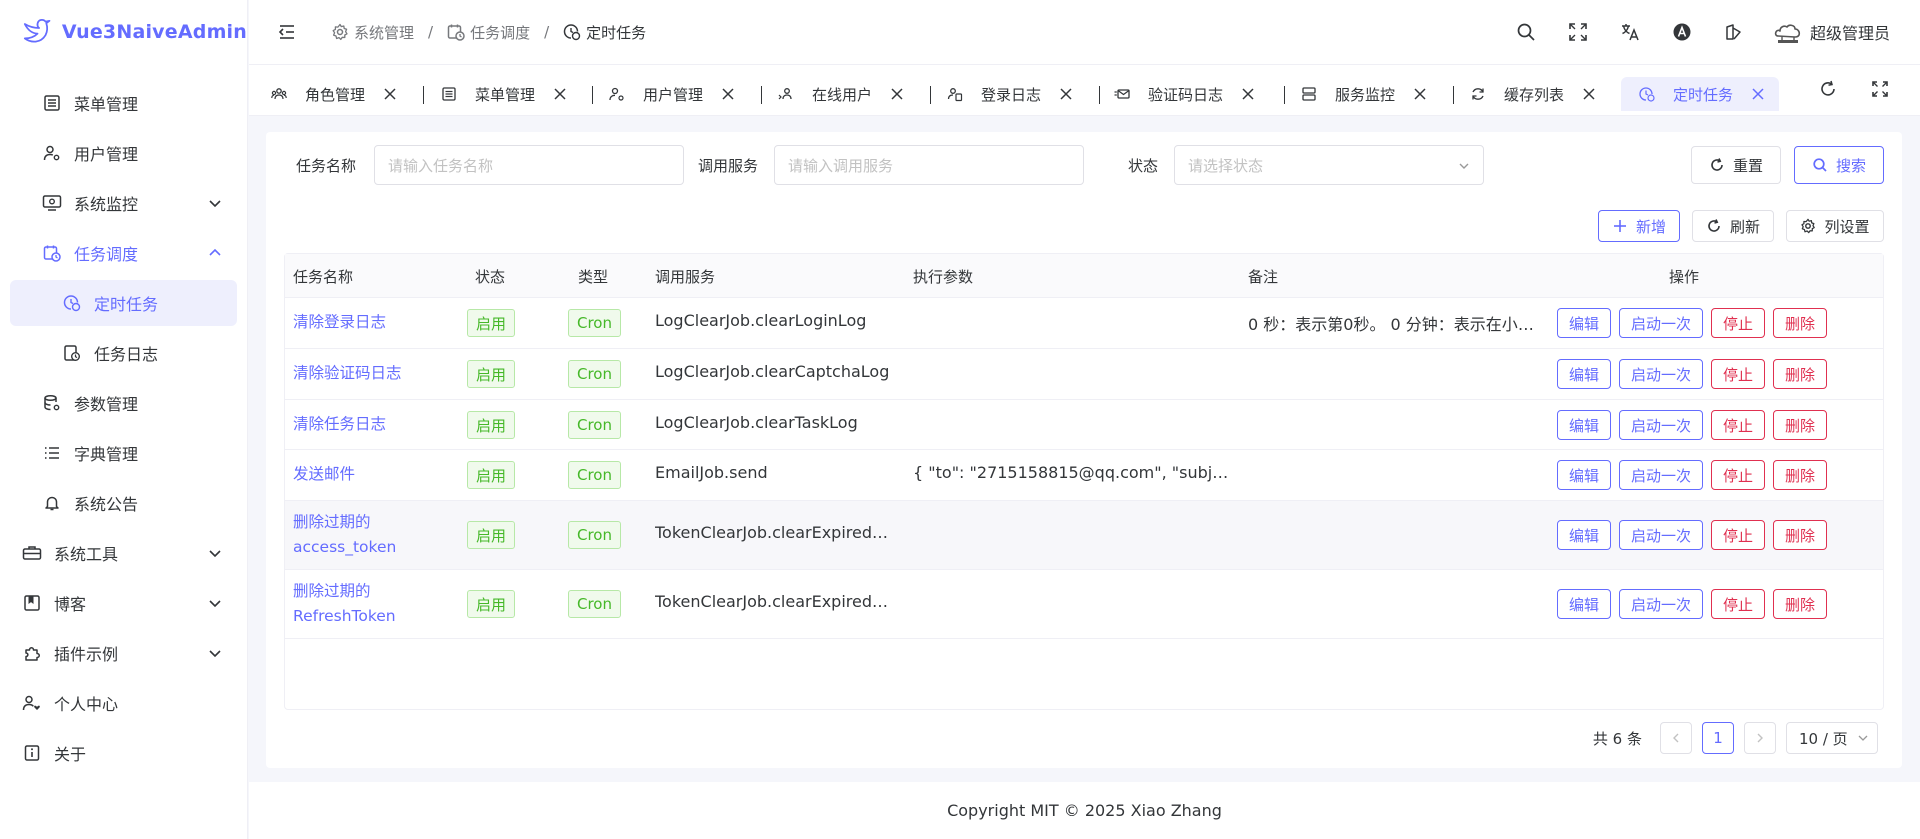  I want to click on service-placeholder: 请输入调用服务, so click(841, 165).